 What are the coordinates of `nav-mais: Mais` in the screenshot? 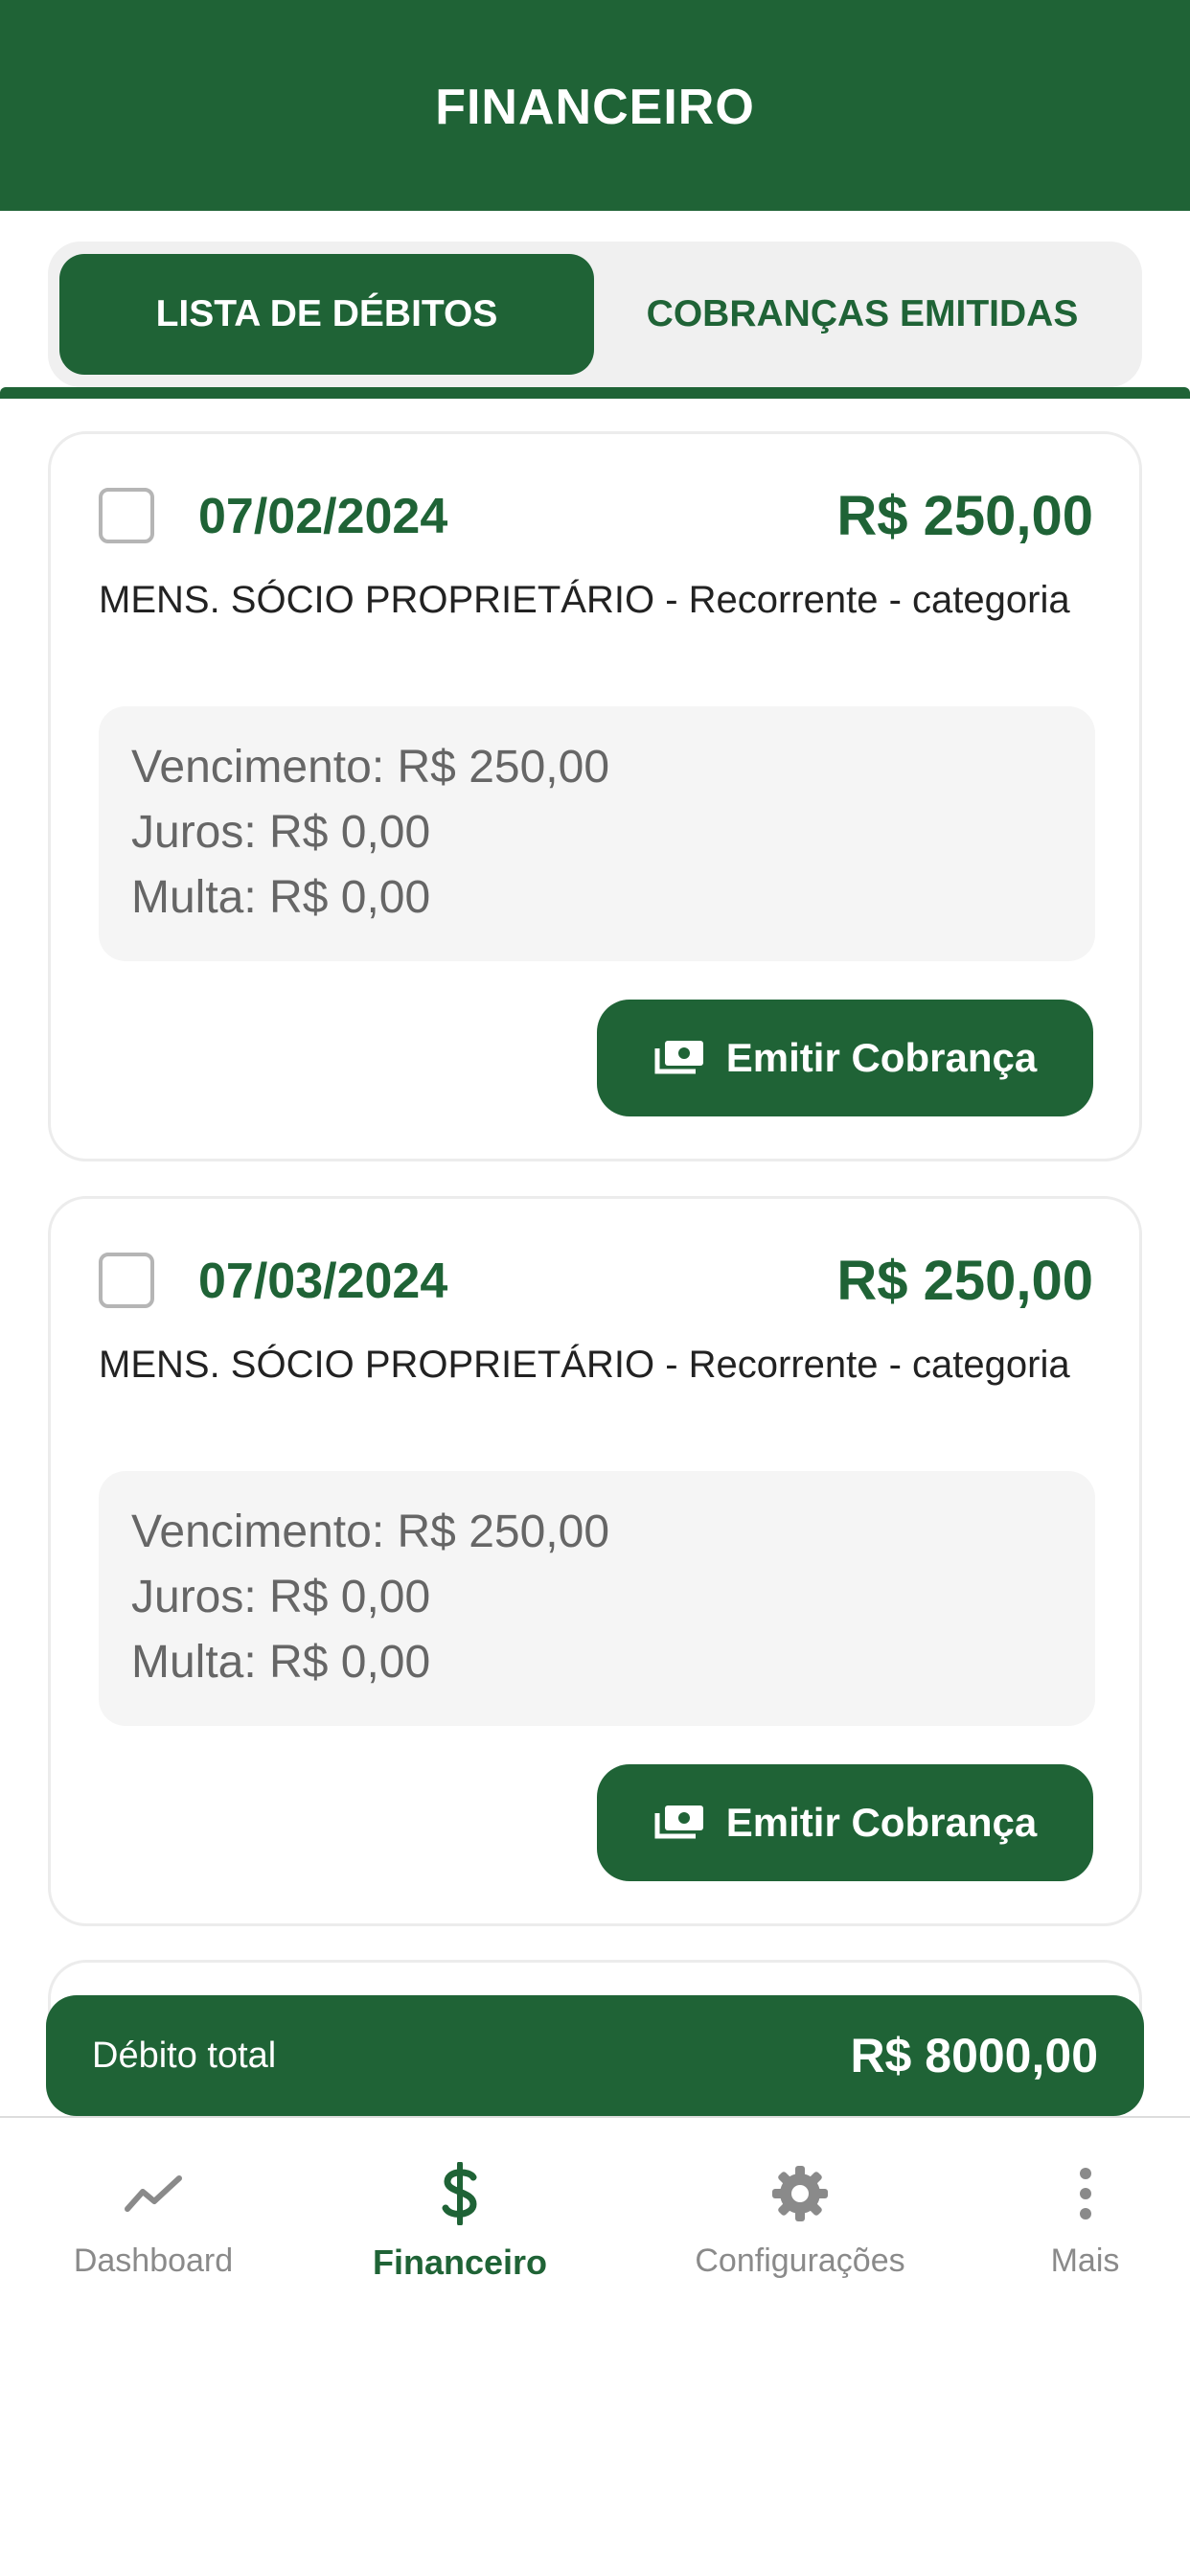 It's located at (1085, 2221).